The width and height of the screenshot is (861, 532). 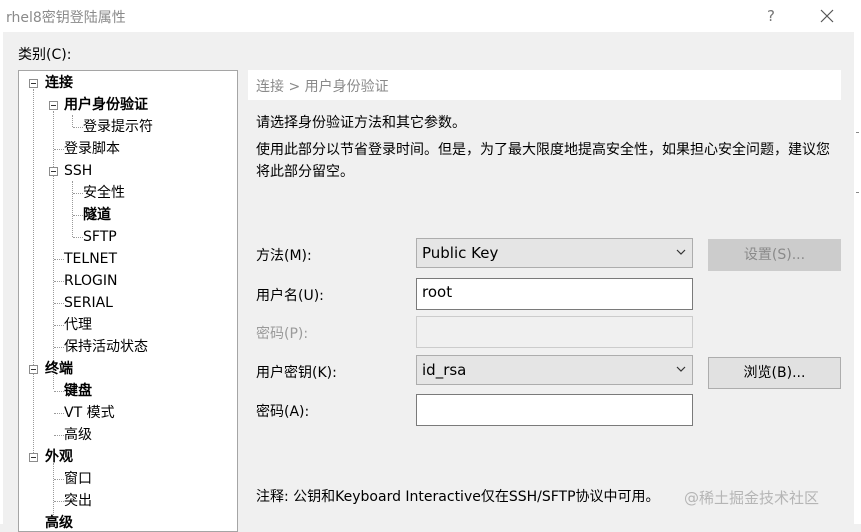 What do you see at coordinates (857, 278) in the screenshot?
I see `background-window-edge` at bounding box center [857, 278].